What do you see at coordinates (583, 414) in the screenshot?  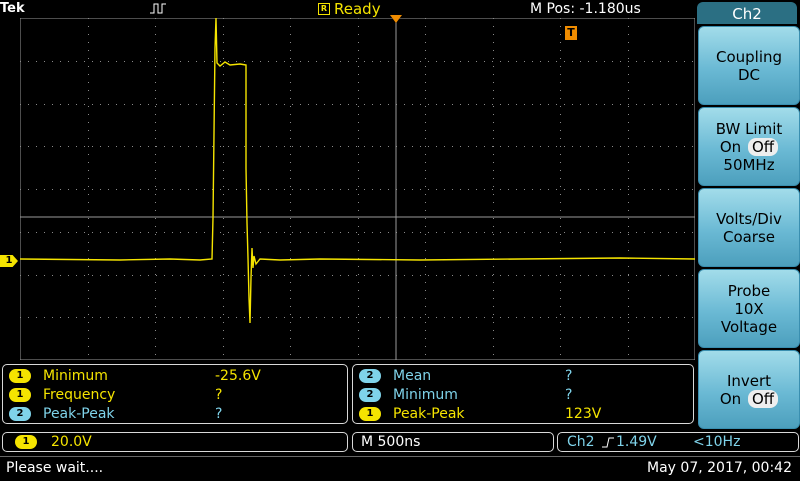 I see `measurement-value: 123V` at bounding box center [583, 414].